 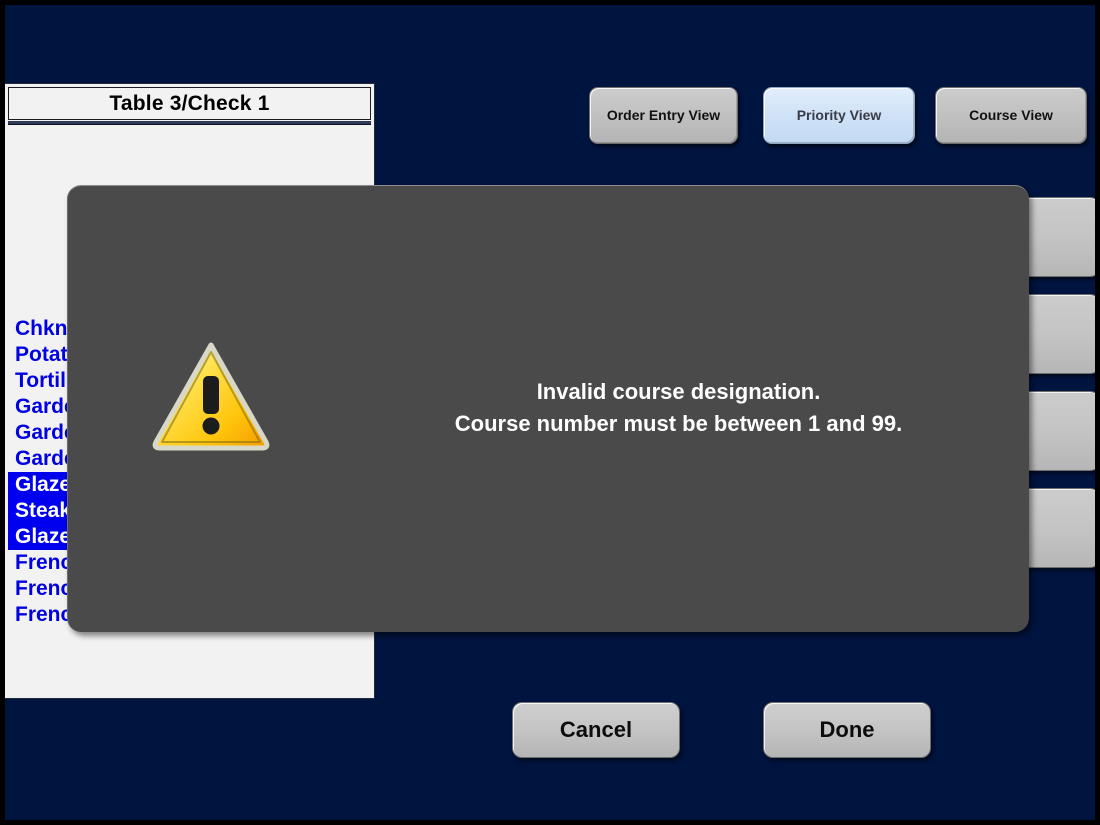 I want to click on dialog-message-line-2: Course number must be between 1 and 99., so click(x=678, y=423).